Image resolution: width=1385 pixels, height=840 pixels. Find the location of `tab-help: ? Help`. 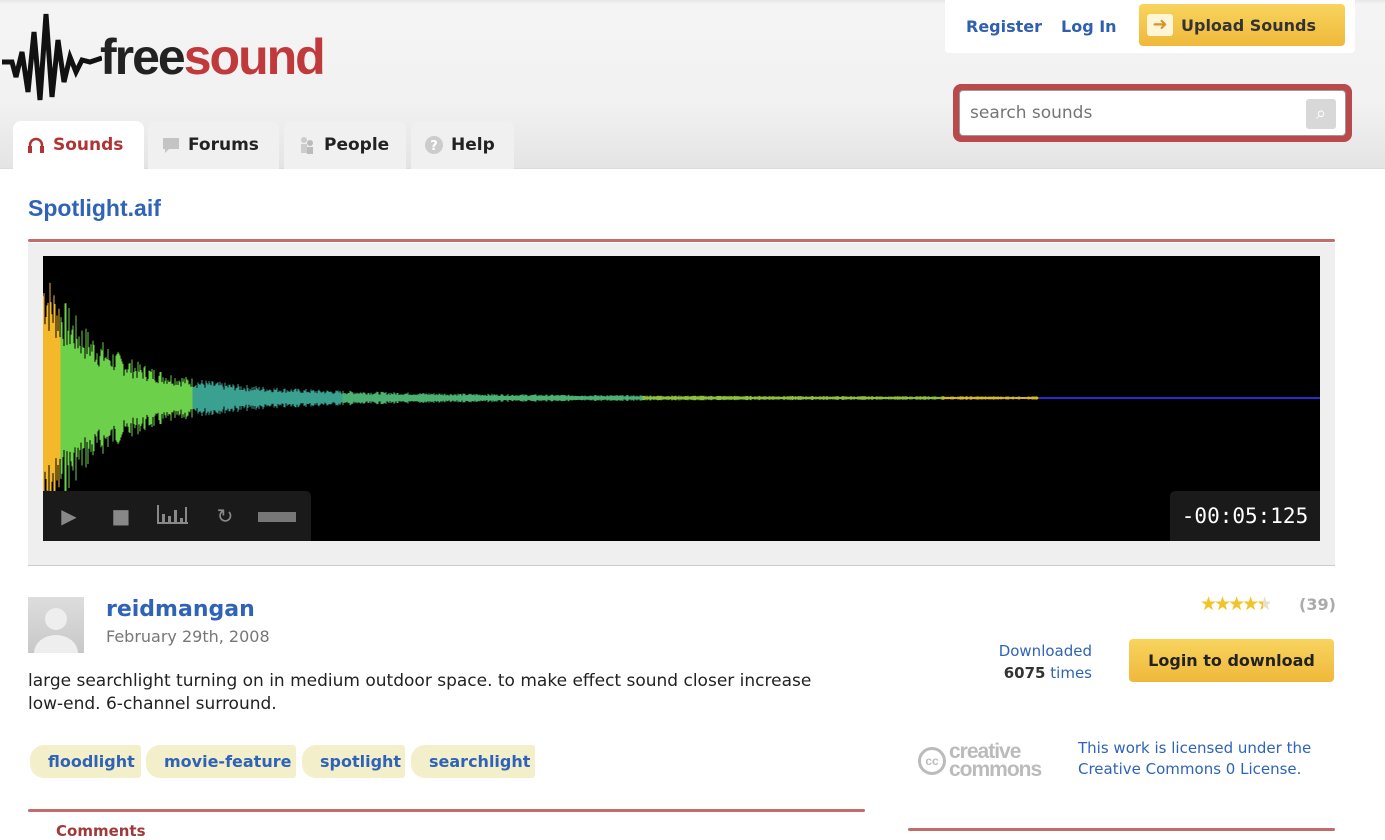

tab-help: ? Help is located at coordinates (462, 145).